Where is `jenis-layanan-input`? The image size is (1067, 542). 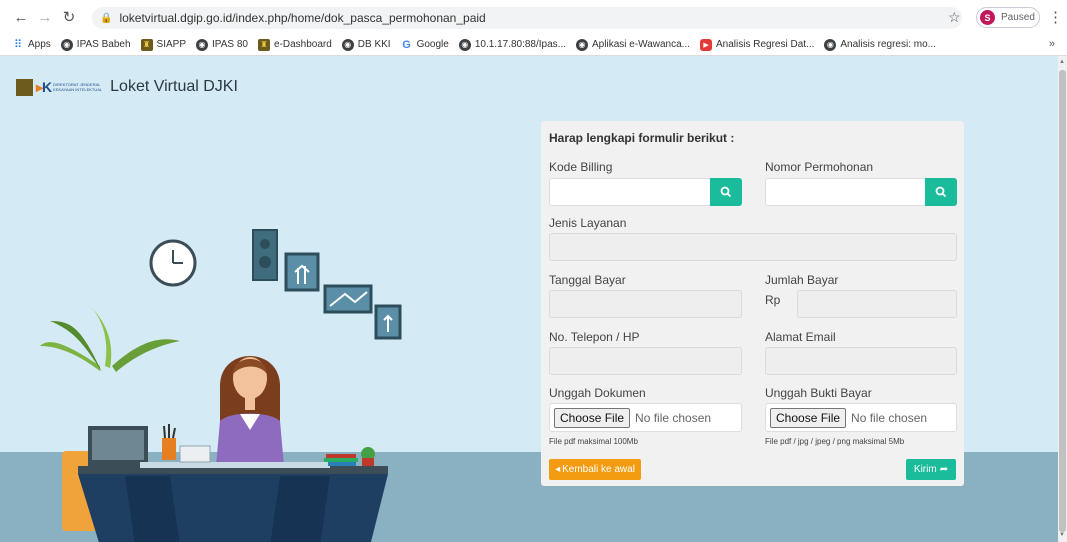
jenis-layanan-input is located at coordinates (753, 247).